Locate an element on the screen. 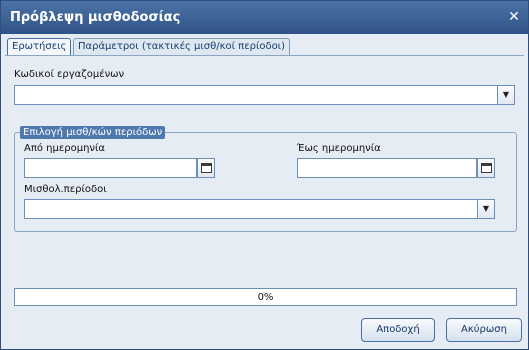  tab-parameters: Παράμετροι (τακτικές μισθ/κοί περίοδοι) is located at coordinates (181, 46).